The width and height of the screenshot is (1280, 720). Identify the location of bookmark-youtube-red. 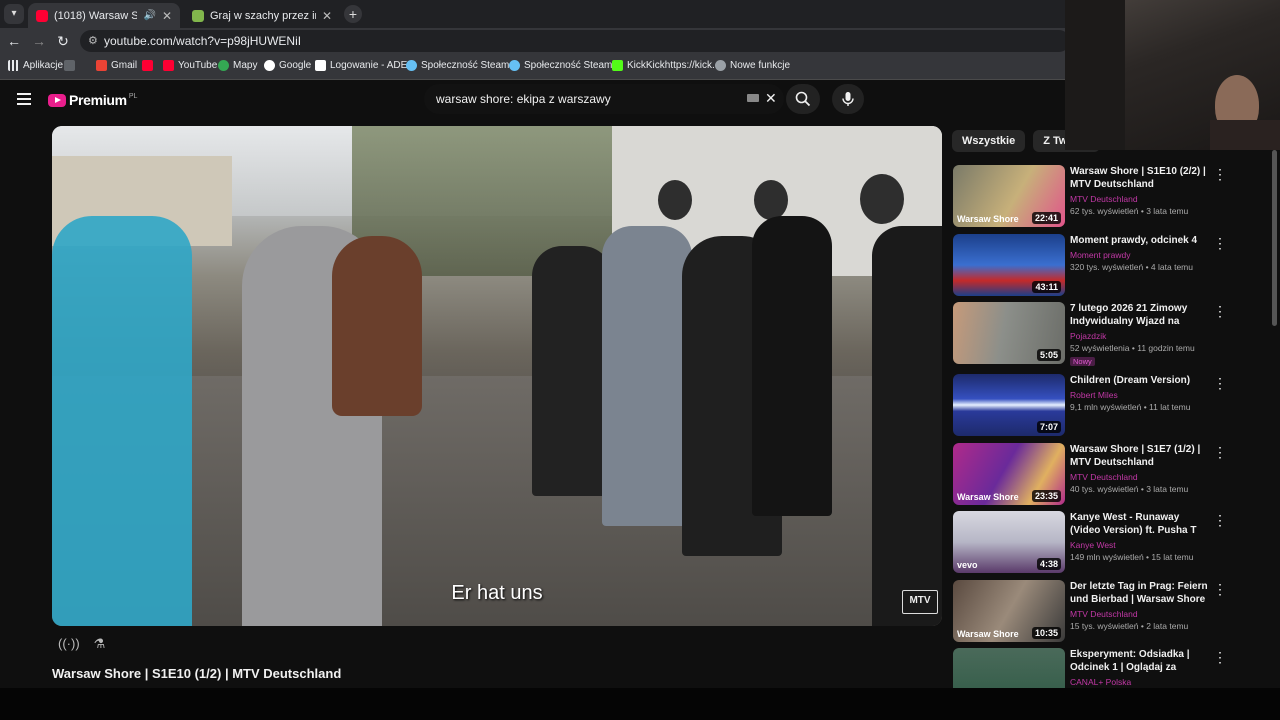
(149, 65).